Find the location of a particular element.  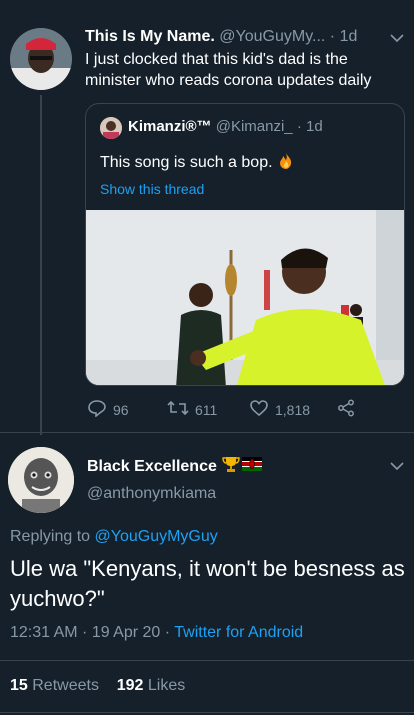

reply-author-name-row: Black Excellence is located at coordinates (174, 466).